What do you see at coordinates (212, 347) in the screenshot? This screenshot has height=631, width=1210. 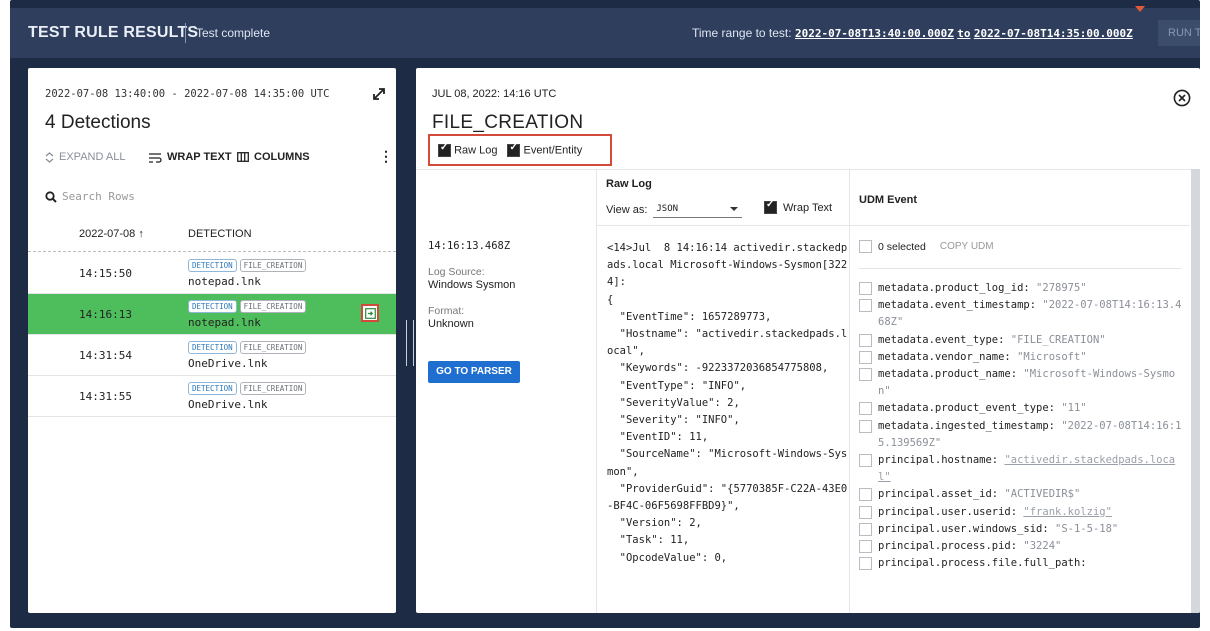 I see `detection-tag: DETECTION` at bounding box center [212, 347].